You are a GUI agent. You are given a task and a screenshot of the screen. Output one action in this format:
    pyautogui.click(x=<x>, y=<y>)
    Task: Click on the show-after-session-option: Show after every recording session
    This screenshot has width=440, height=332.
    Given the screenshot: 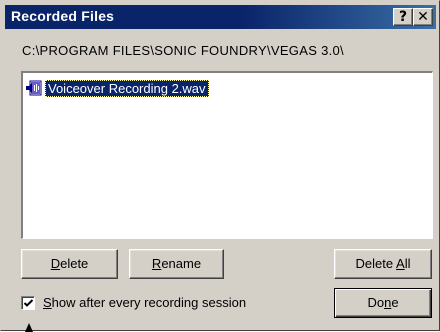 What is the action you would take?
    pyautogui.click(x=133, y=302)
    